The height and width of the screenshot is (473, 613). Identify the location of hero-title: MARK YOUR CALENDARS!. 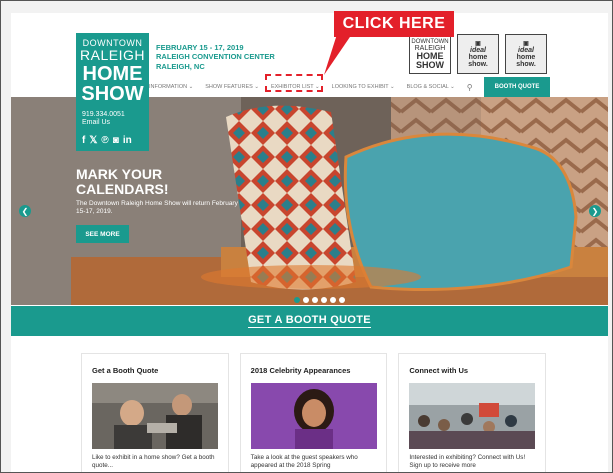
(122, 181).